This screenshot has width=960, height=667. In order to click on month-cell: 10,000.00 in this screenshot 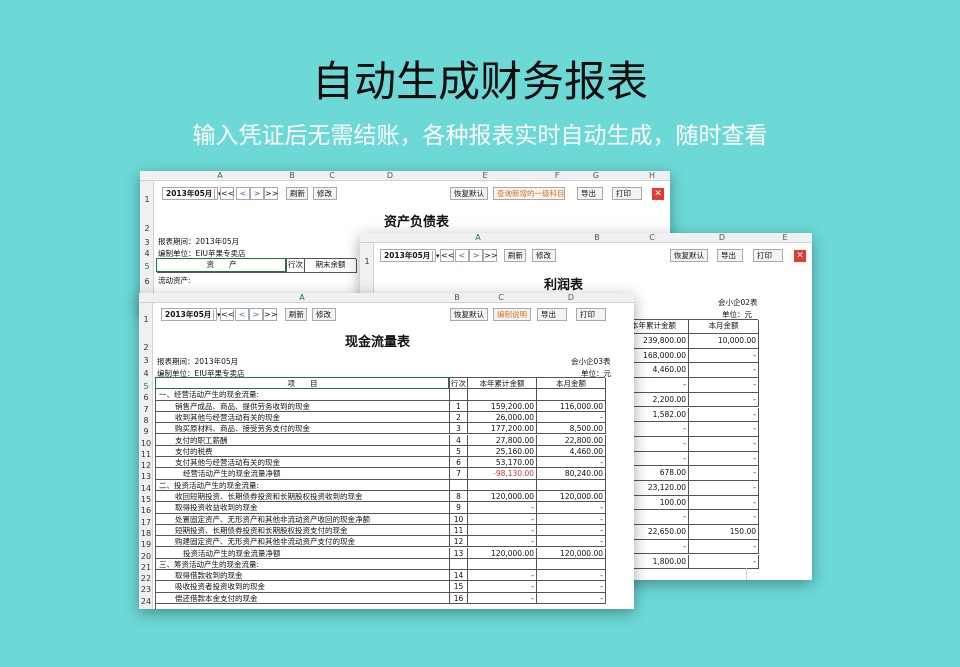, I will do `click(724, 341)`.